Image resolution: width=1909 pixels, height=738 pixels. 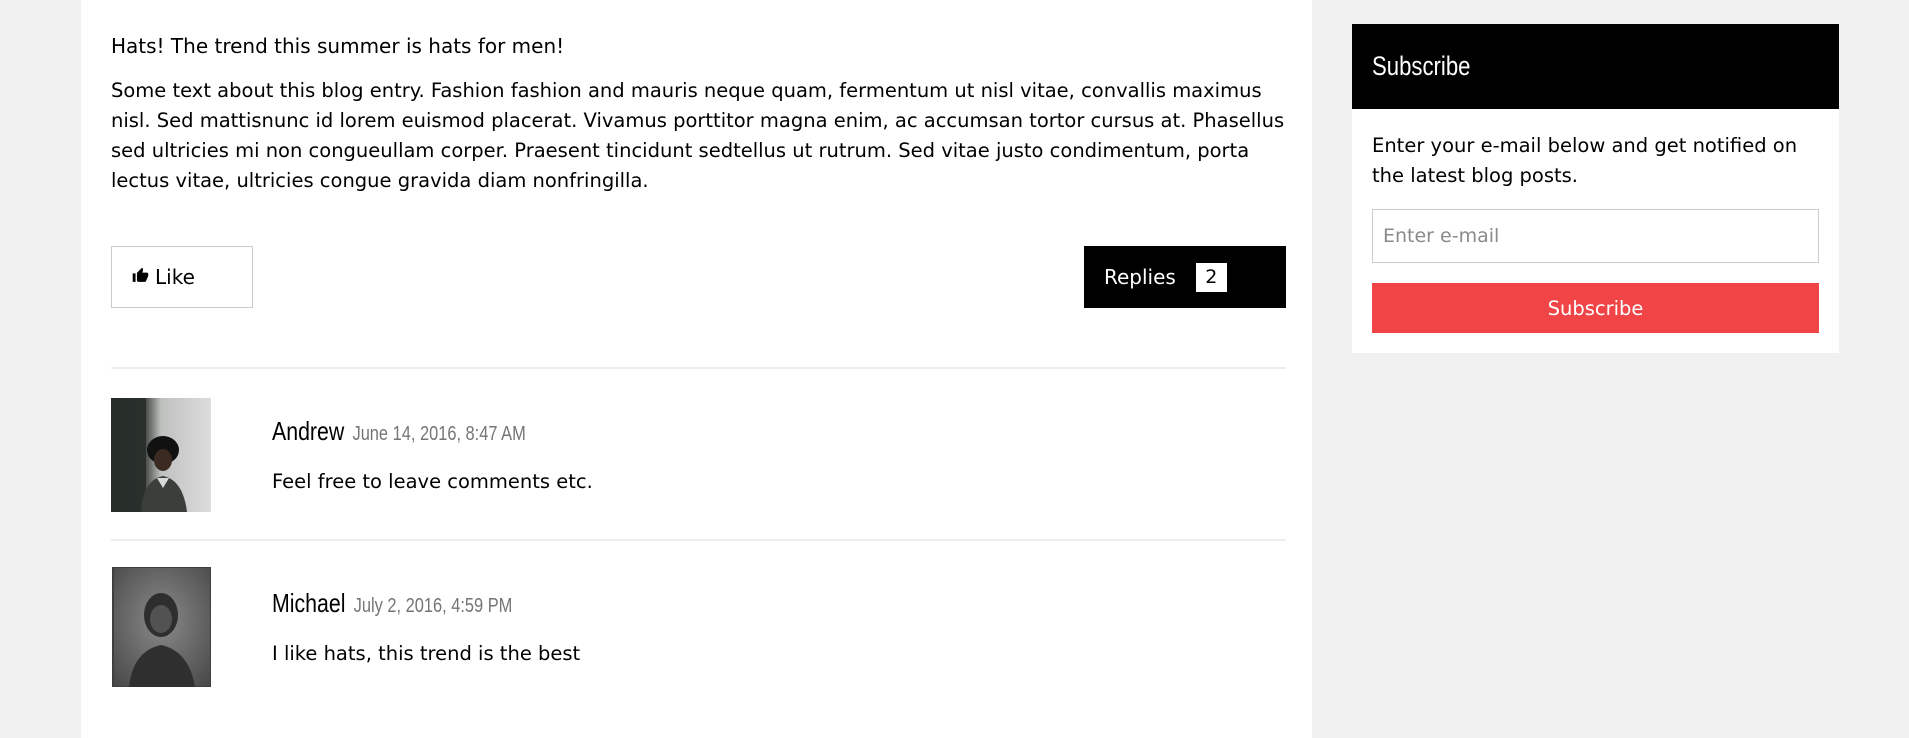 I want to click on comment-header: Michael July 2, 2016, 4:59 PM, so click(x=392, y=603).